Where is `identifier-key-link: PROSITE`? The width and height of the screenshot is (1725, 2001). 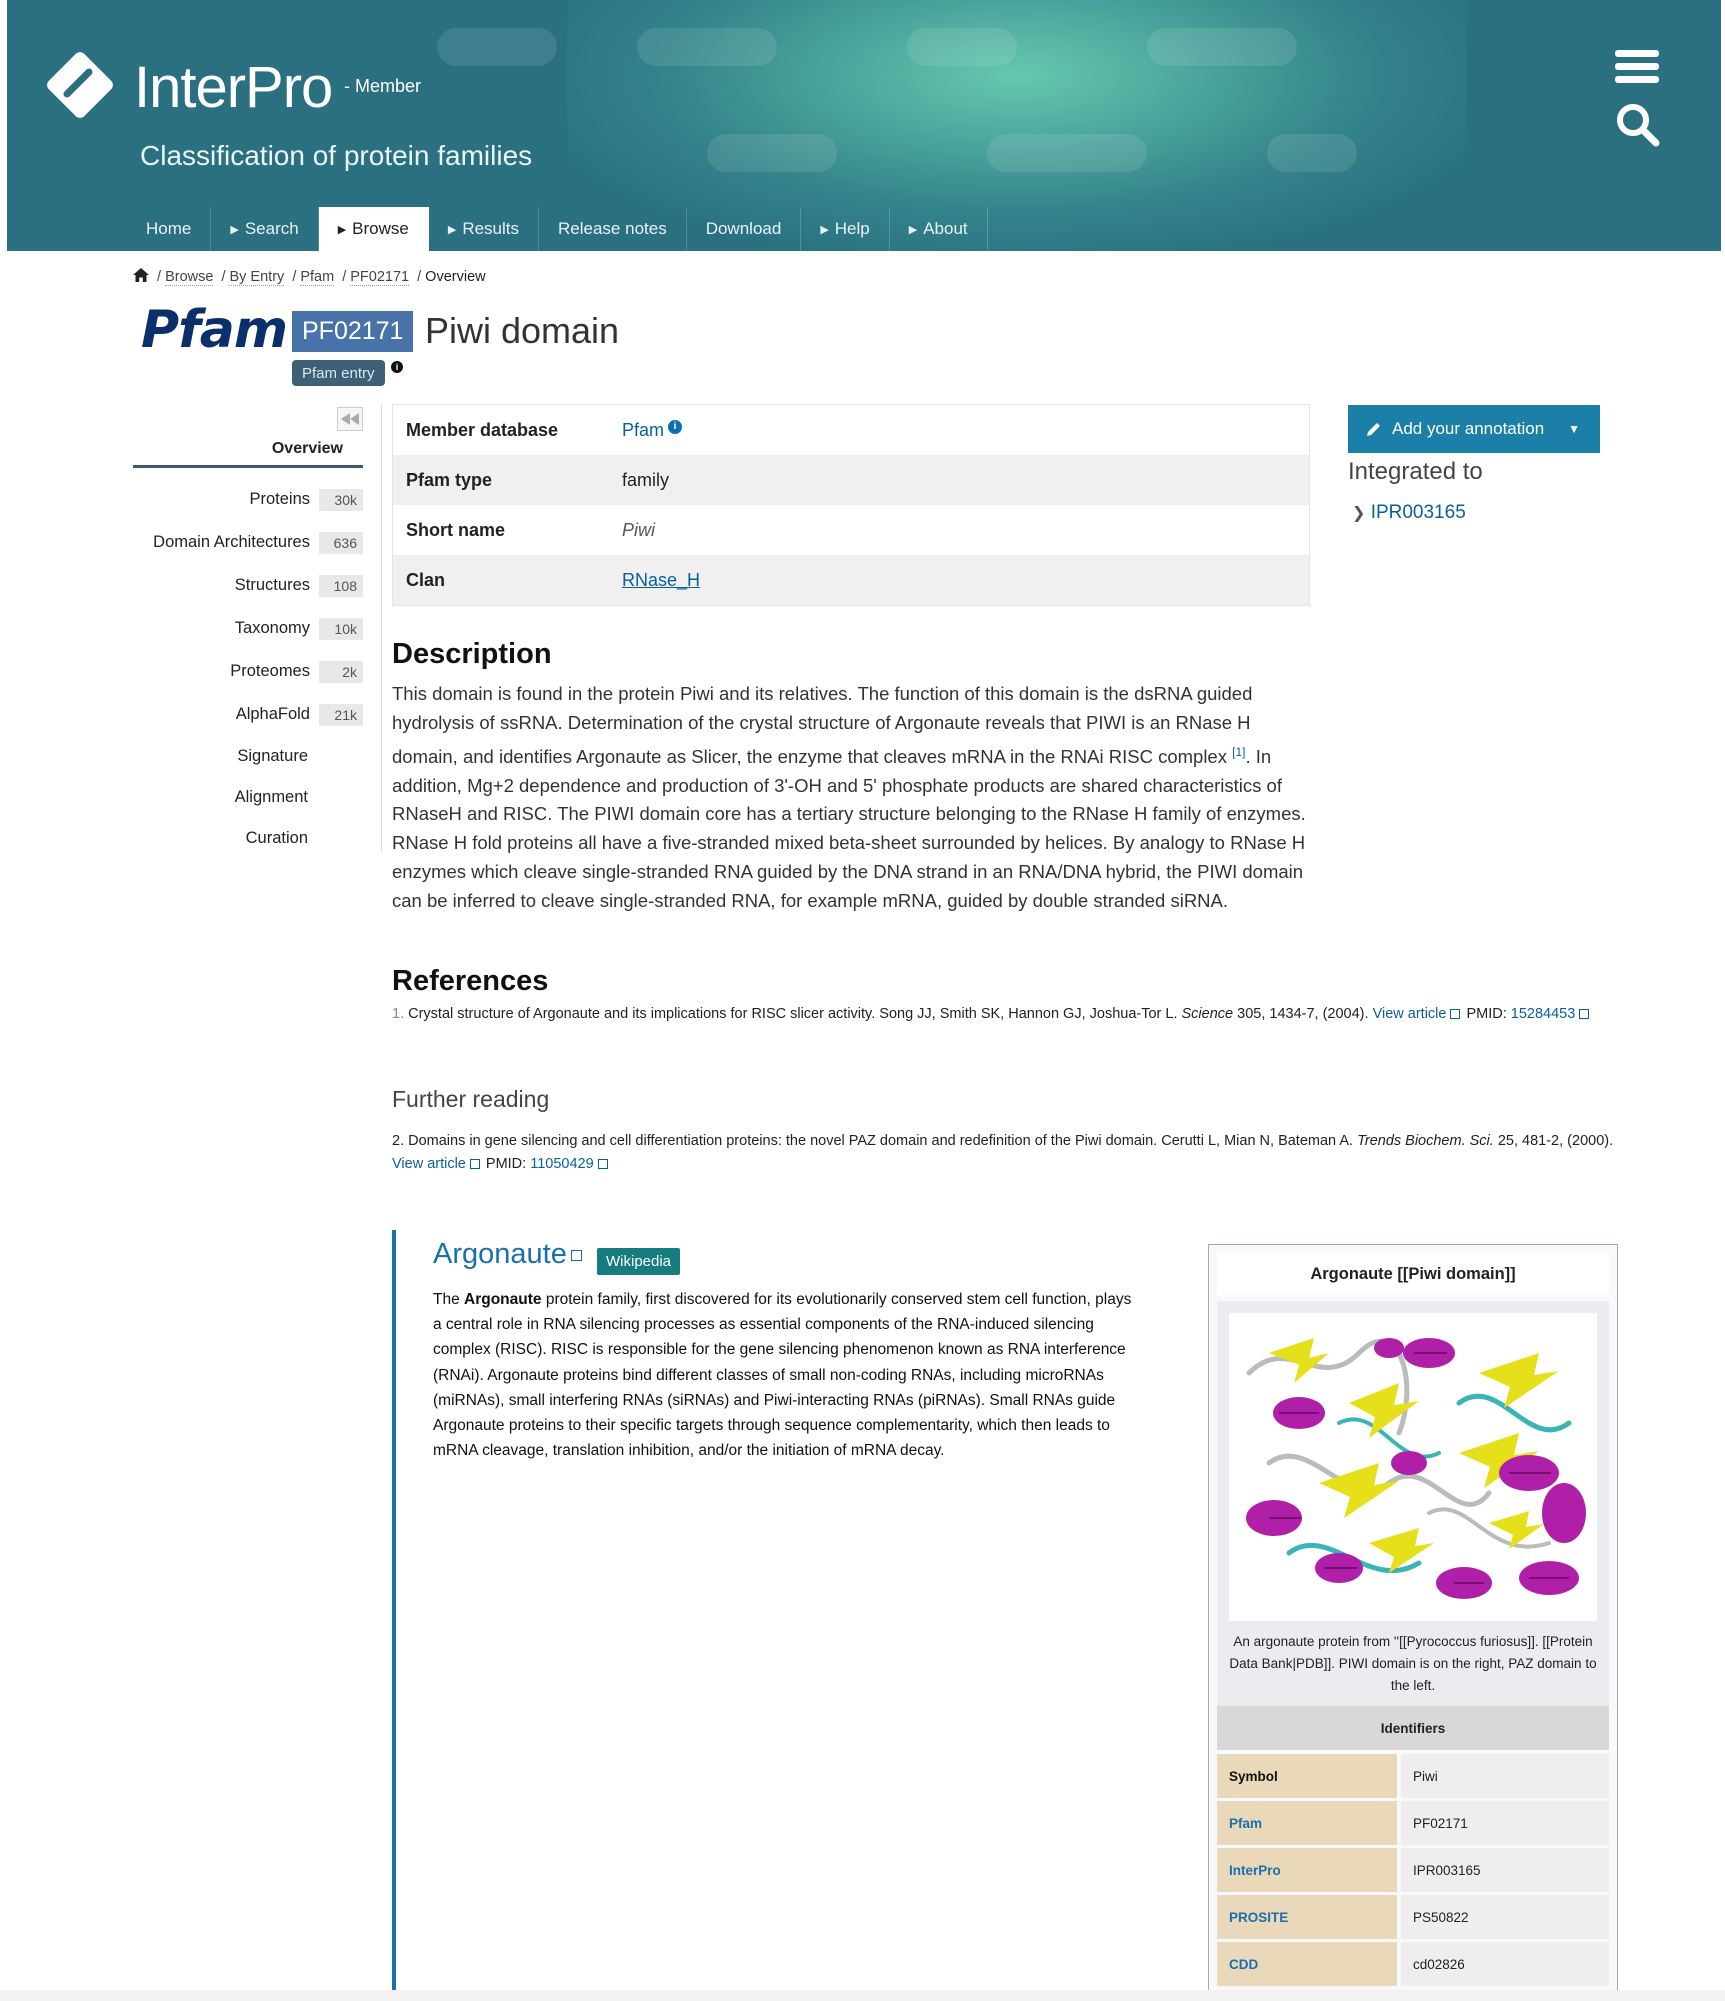 identifier-key-link: PROSITE is located at coordinates (1307, 1917).